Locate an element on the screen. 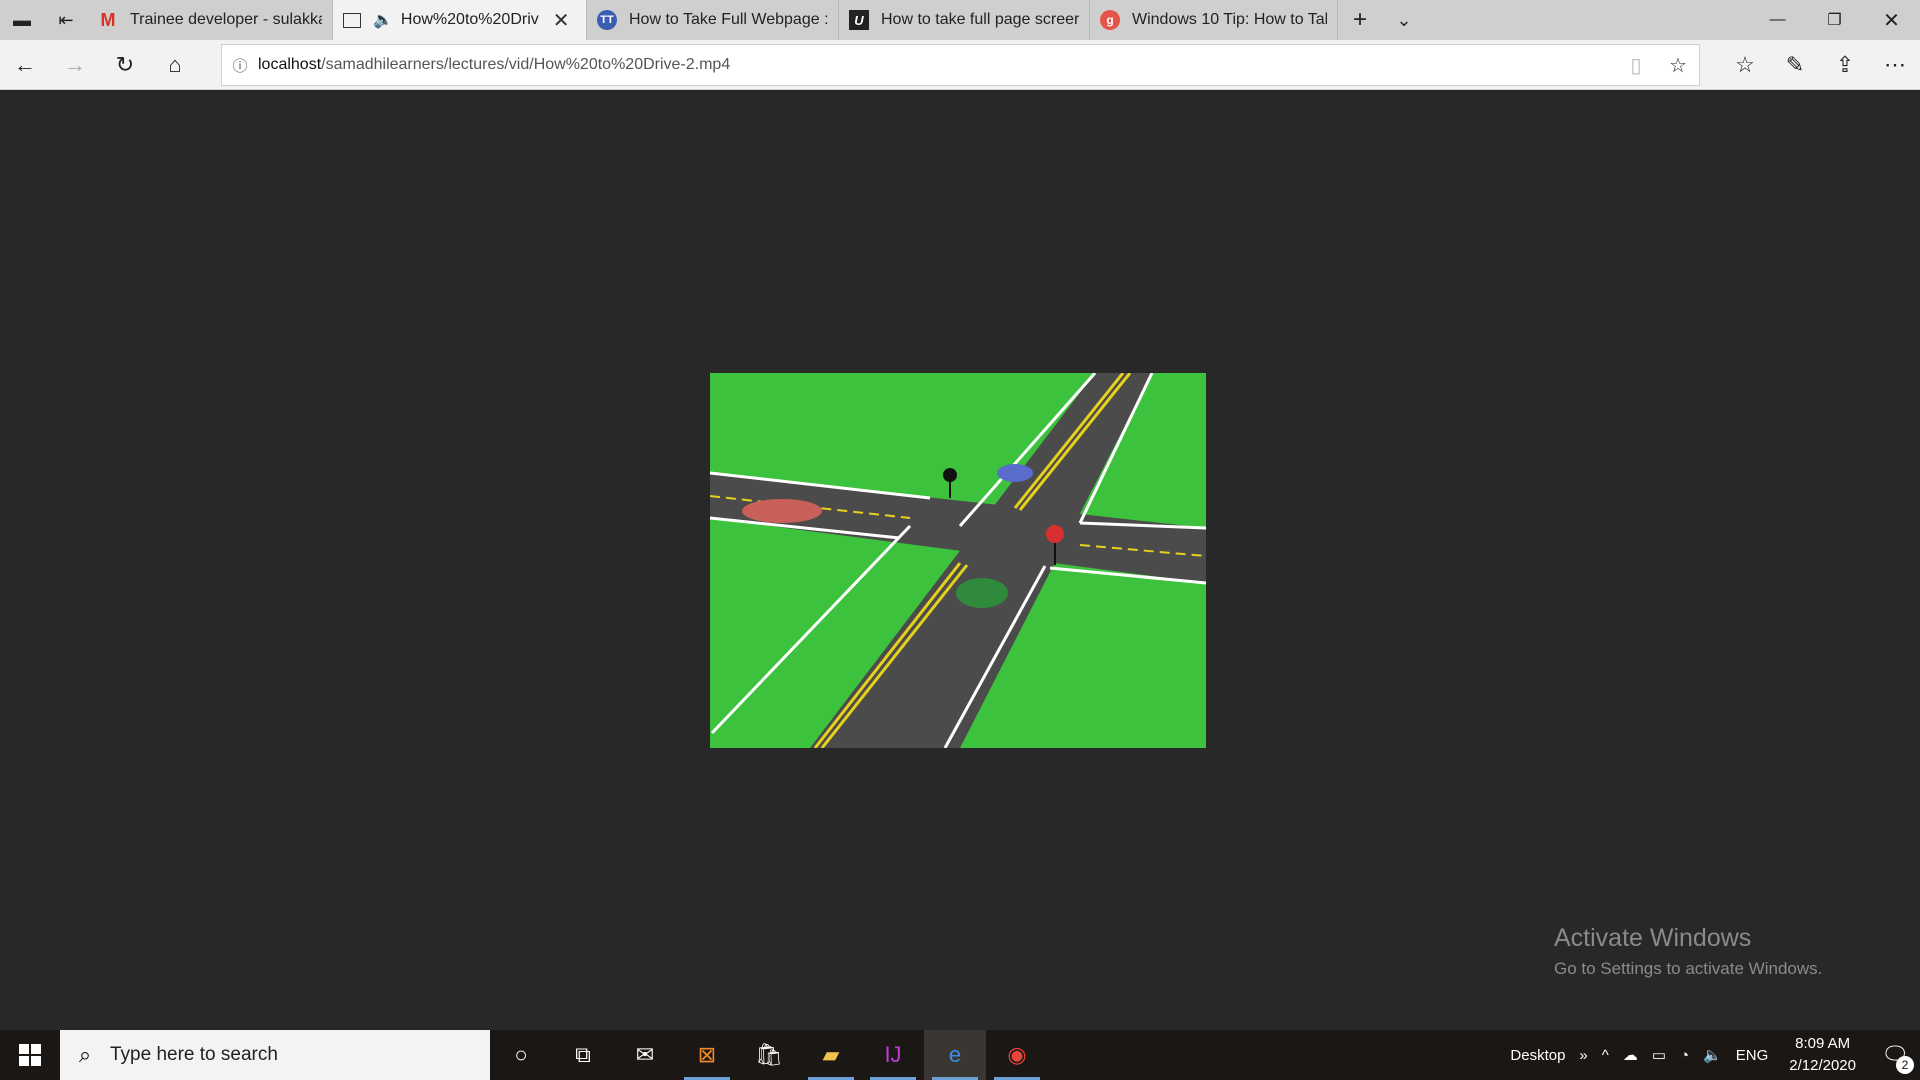 This screenshot has width=1920, height=1080. close-window-icon: ✕ is located at coordinates (1891, 20).